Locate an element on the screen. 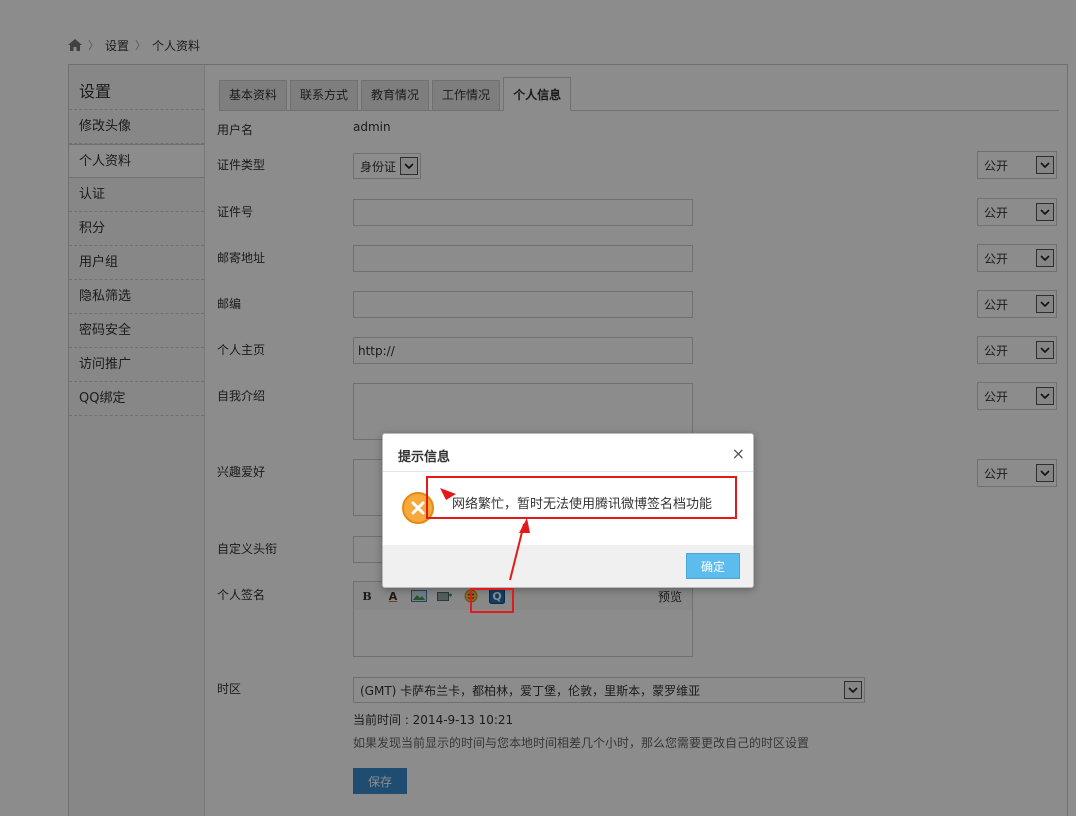 The width and height of the screenshot is (1076, 816). dialog-footer: 确定 is located at coordinates (568, 566).